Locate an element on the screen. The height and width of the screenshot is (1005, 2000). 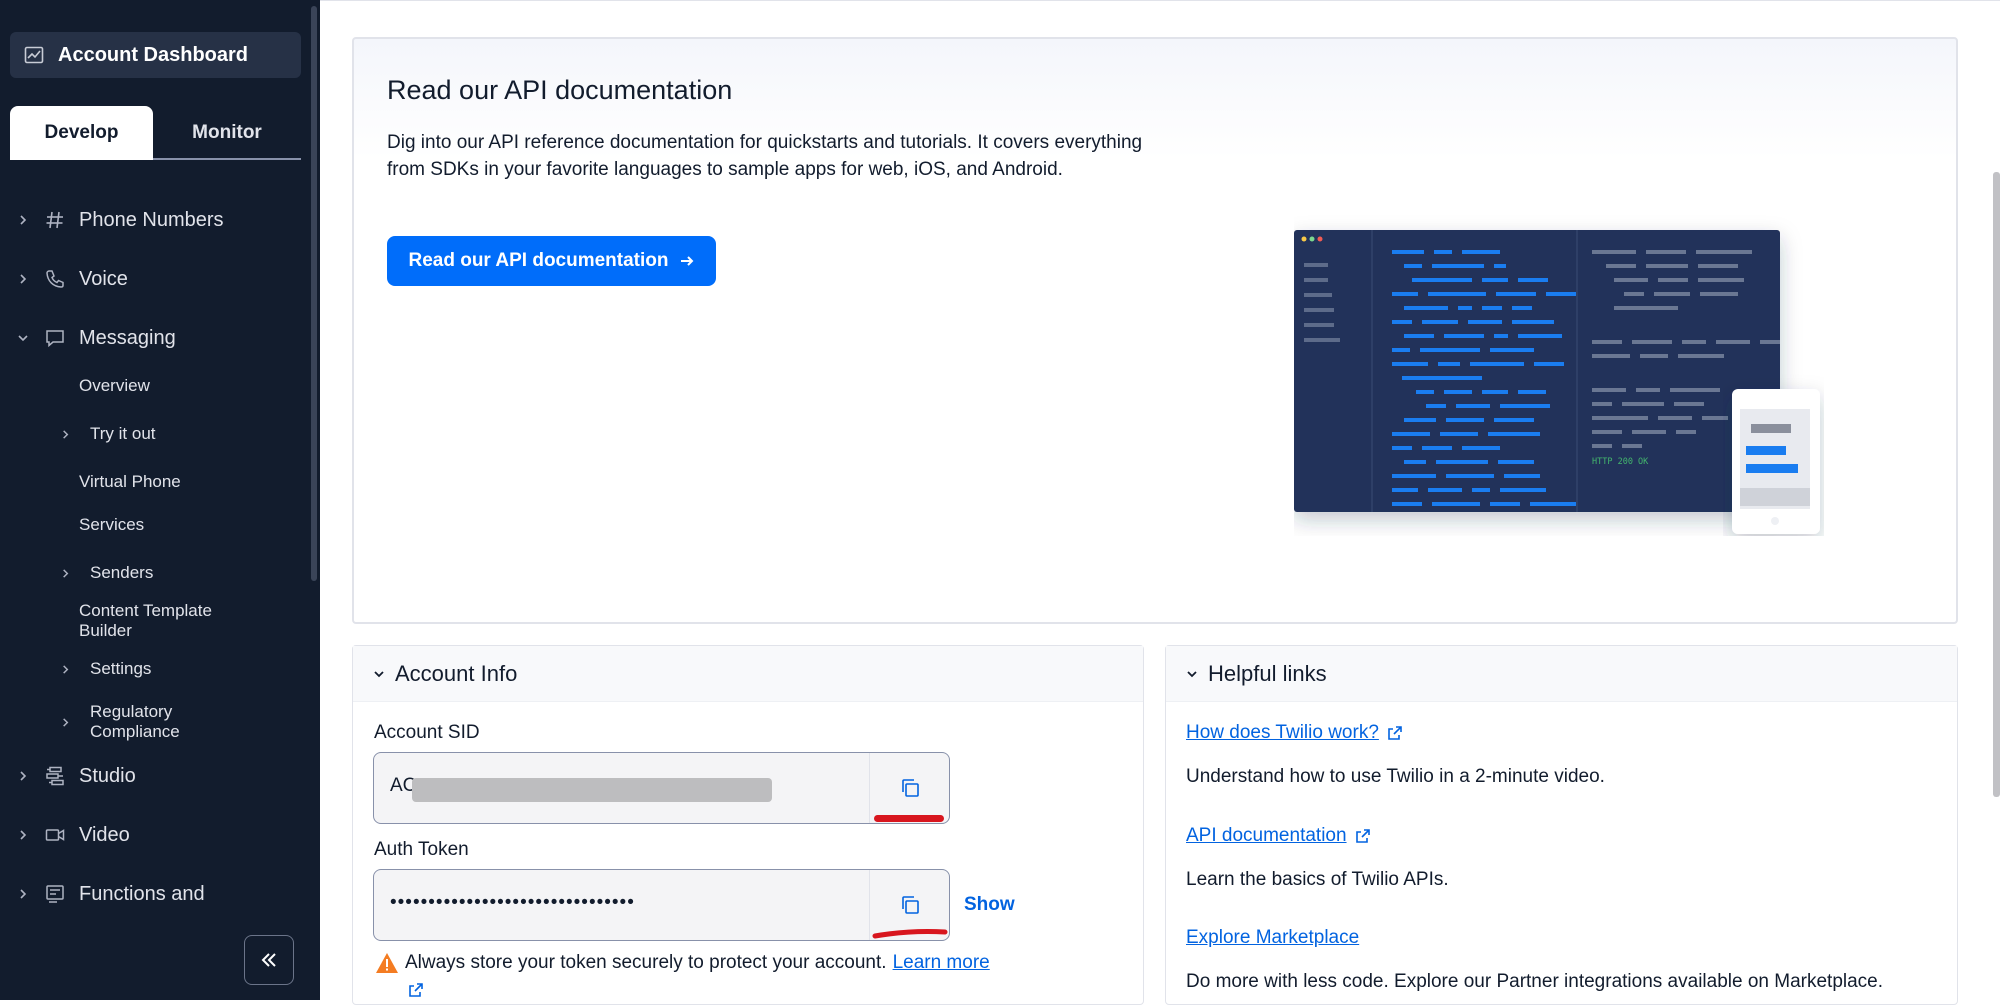
sidebar-subitem-label: Settings is located at coordinates (121, 668).